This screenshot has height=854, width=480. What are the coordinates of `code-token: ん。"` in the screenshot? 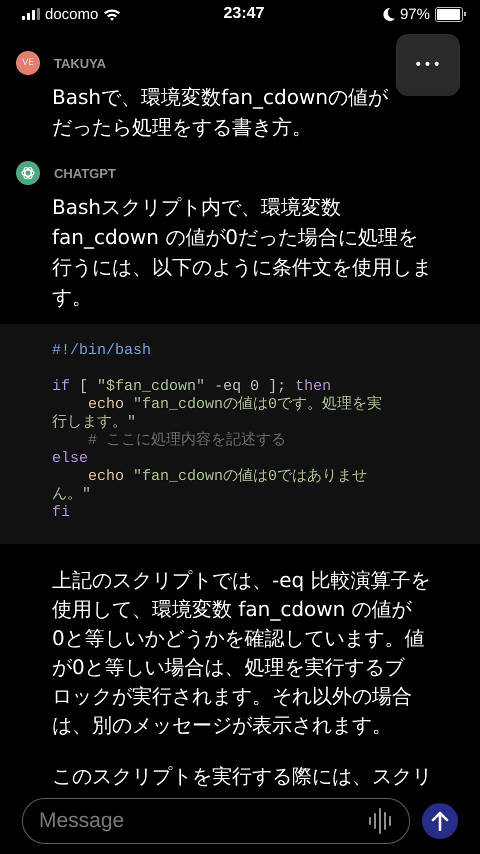 It's located at (72, 494).